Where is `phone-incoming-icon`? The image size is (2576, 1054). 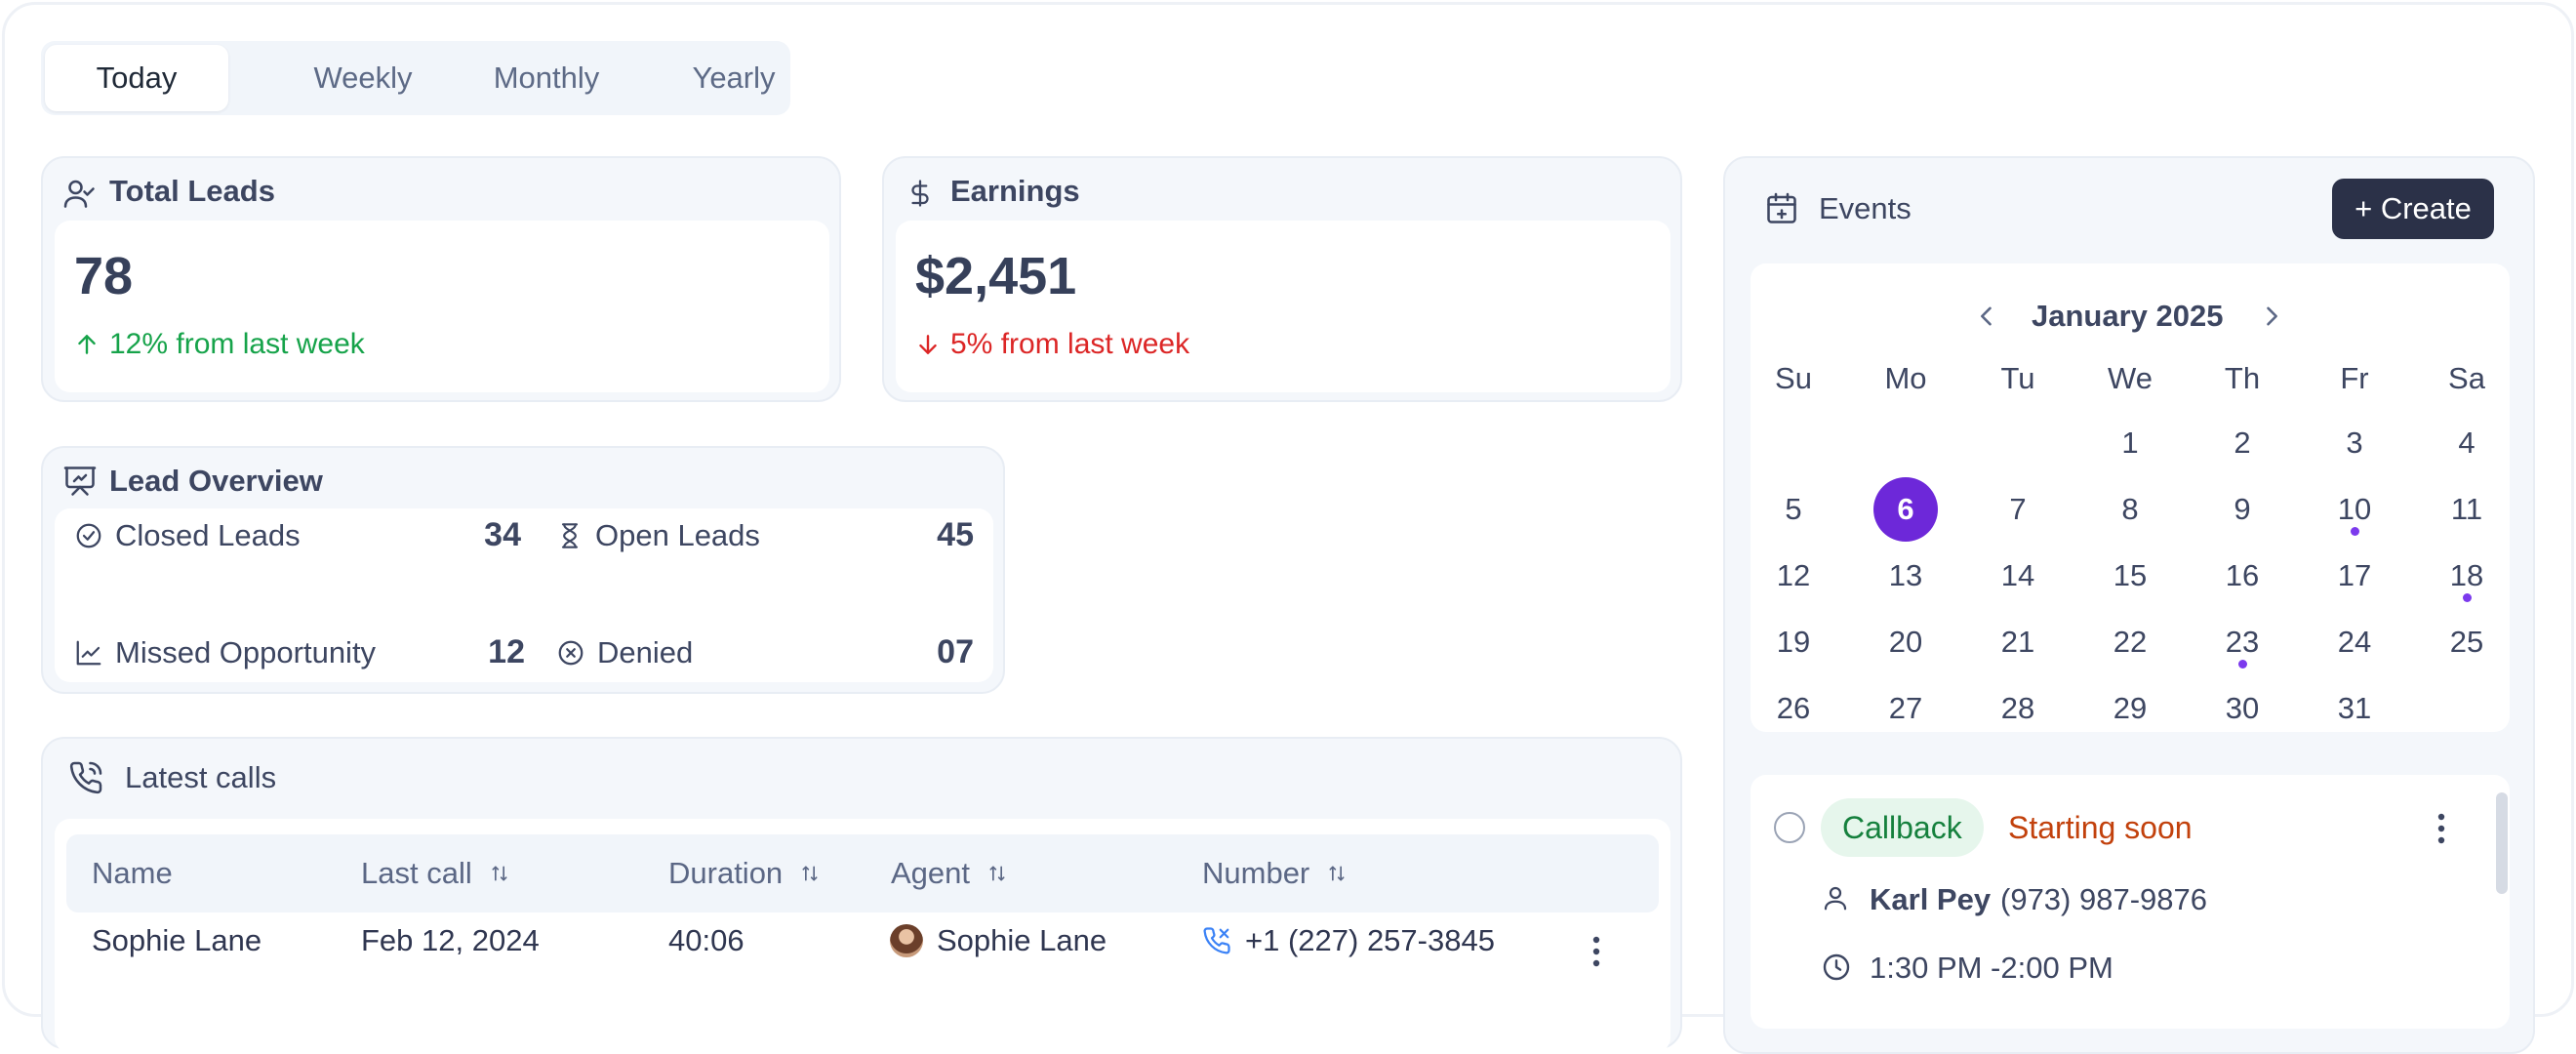 phone-incoming-icon is located at coordinates (1216, 941).